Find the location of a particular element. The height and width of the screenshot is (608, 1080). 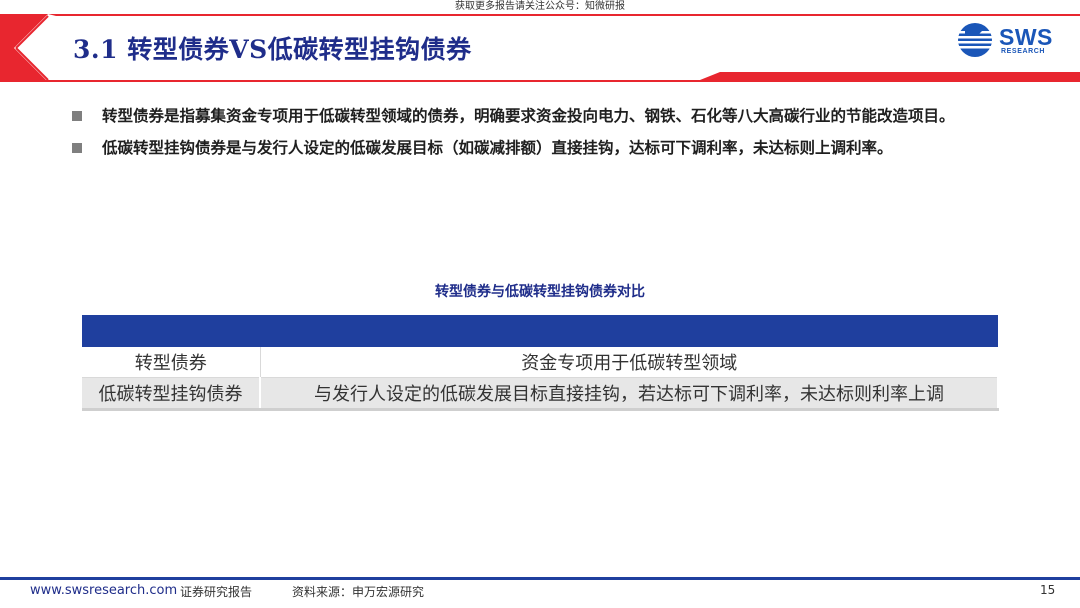

sws-logo: SWS RESEARCH is located at coordinates (1007, 40).